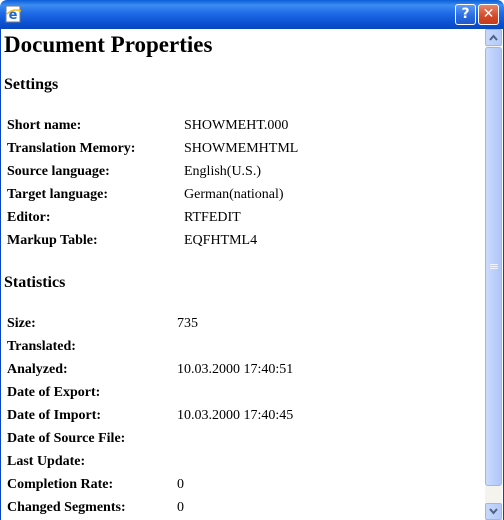  What do you see at coordinates (71, 148) in the screenshot?
I see `translation-memory-label: Translation Memory:` at bounding box center [71, 148].